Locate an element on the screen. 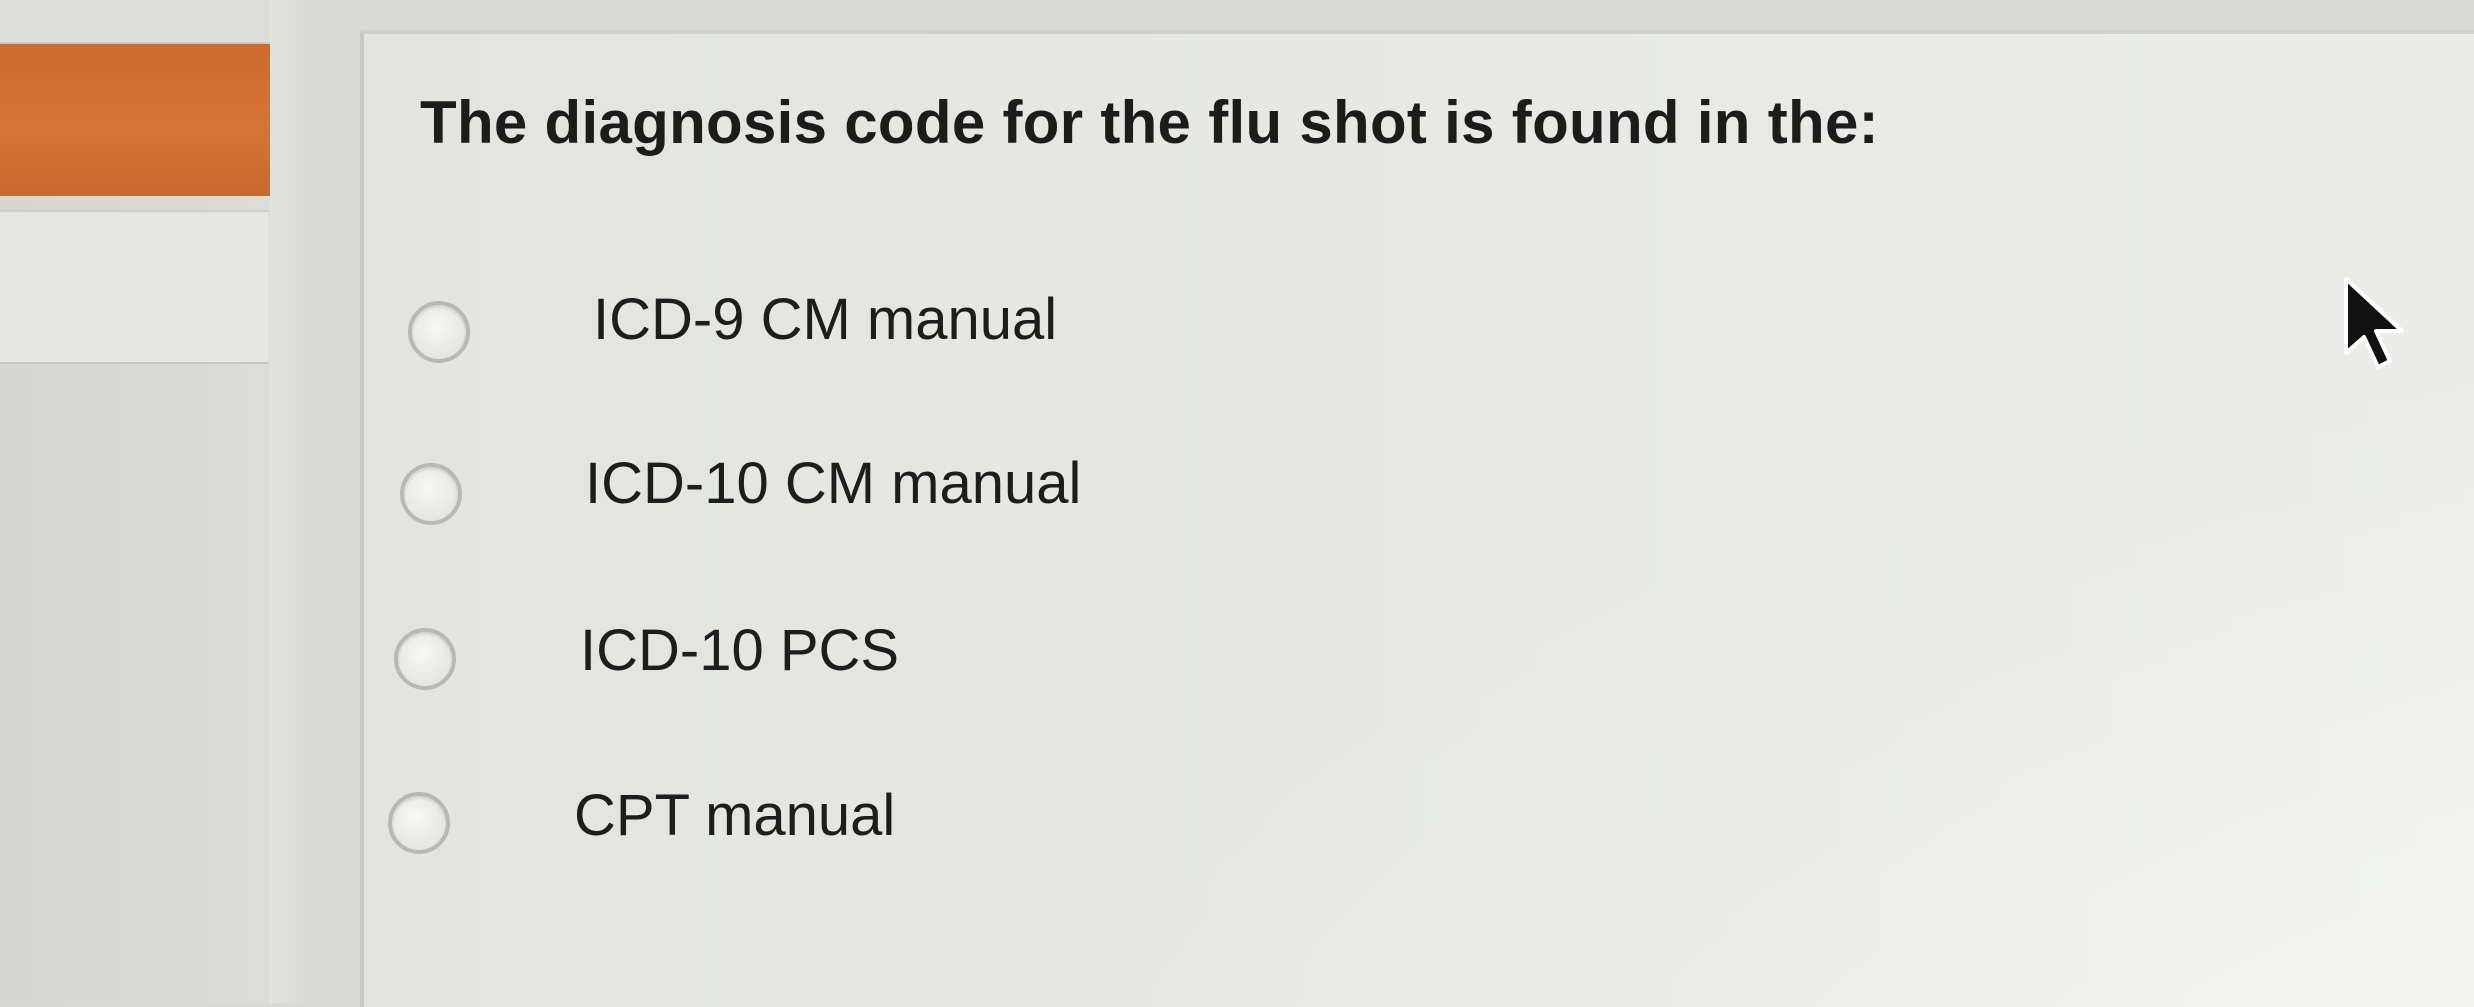 The image size is (2474, 1007). sidebar-item is located at coordinates (134, 287).